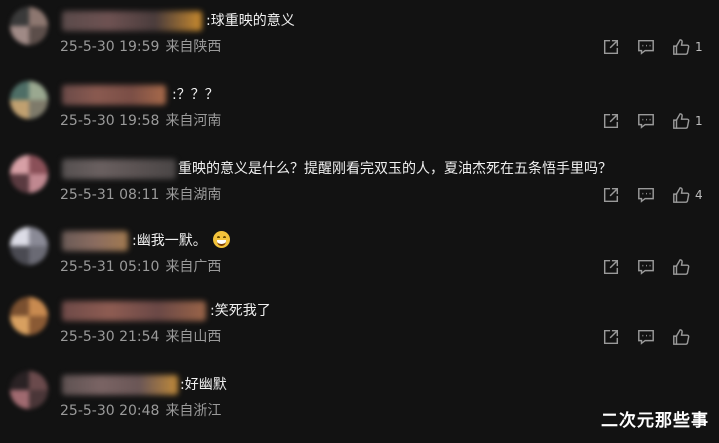  I want to click on like-count: 4, so click(699, 195).